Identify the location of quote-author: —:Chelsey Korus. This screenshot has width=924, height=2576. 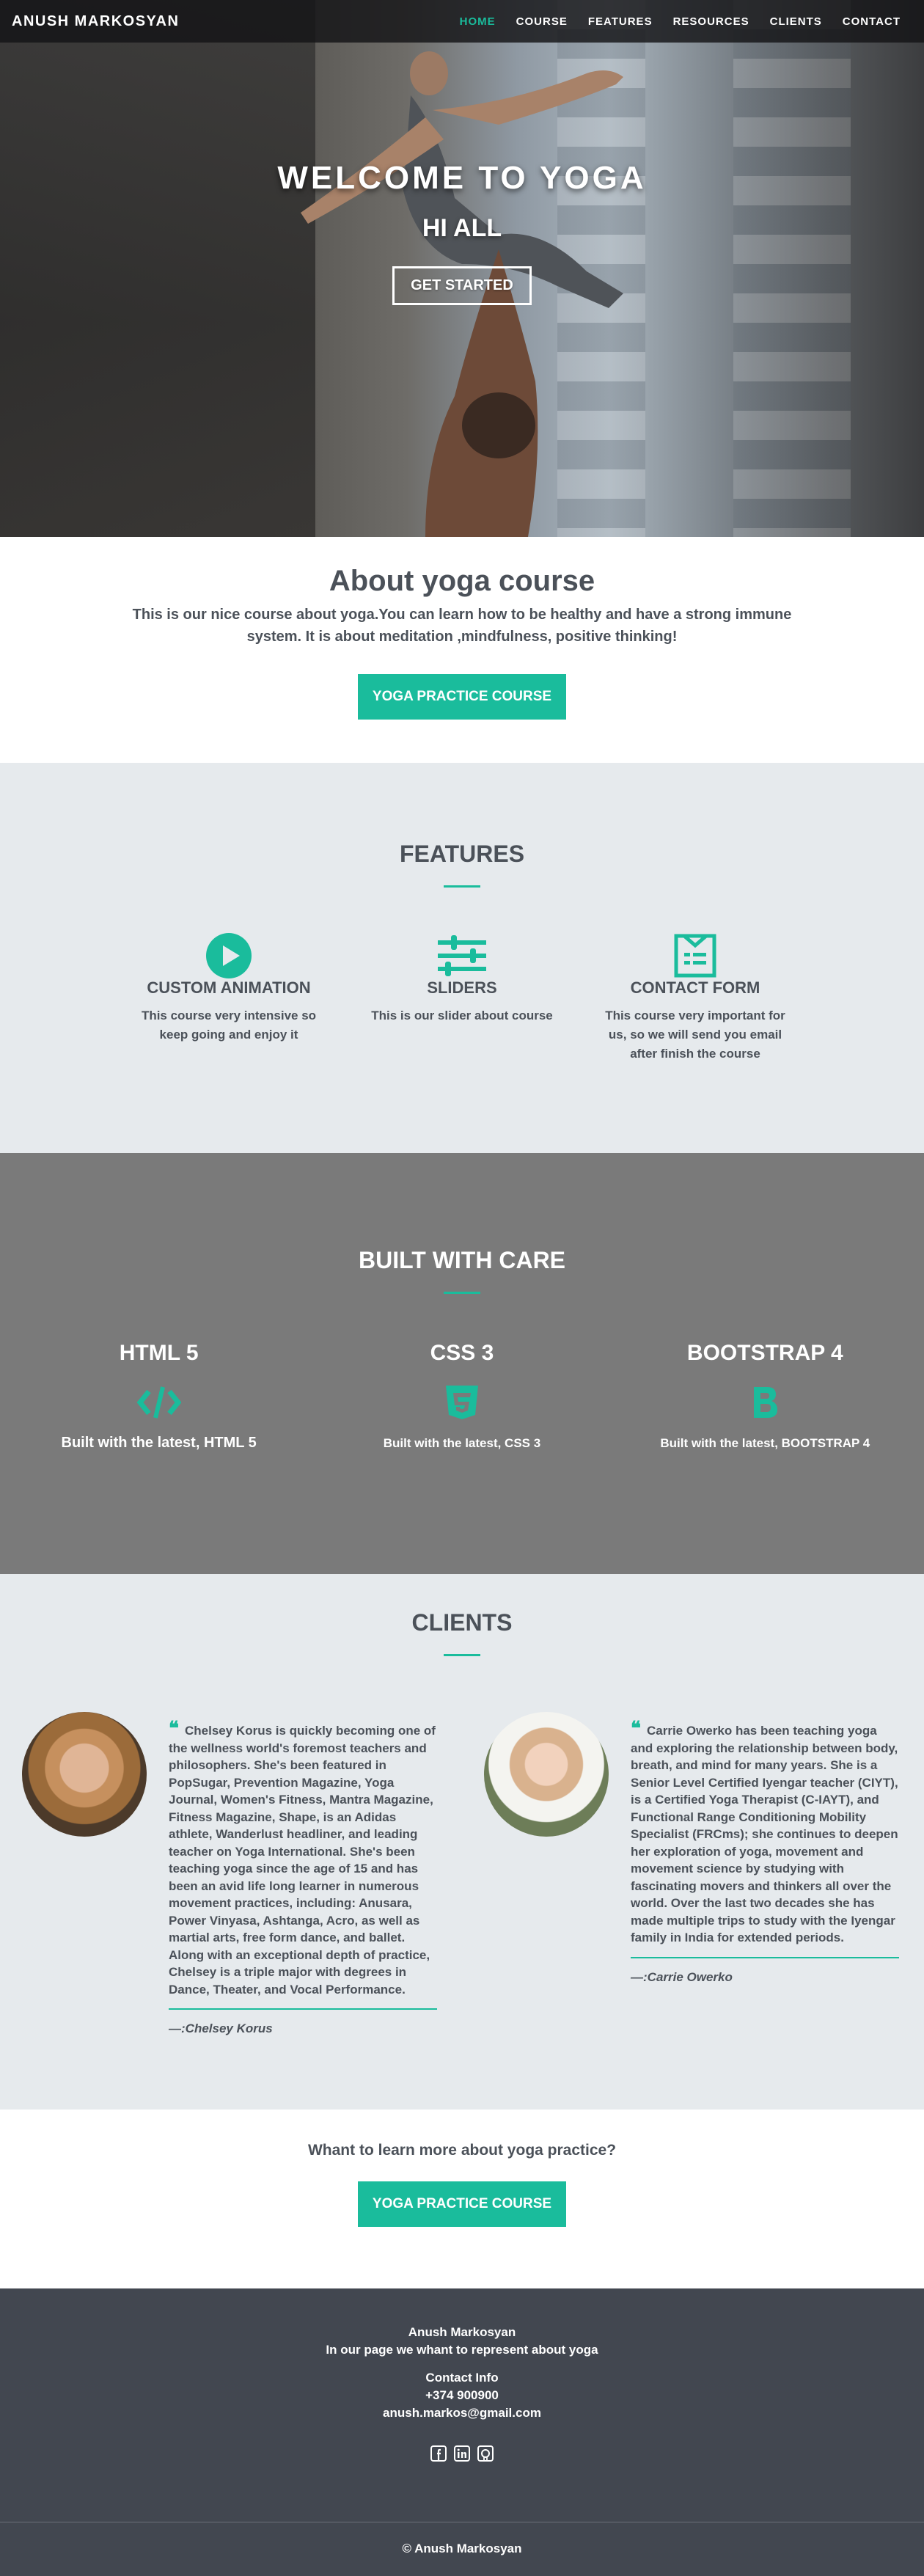
(221, 2028).